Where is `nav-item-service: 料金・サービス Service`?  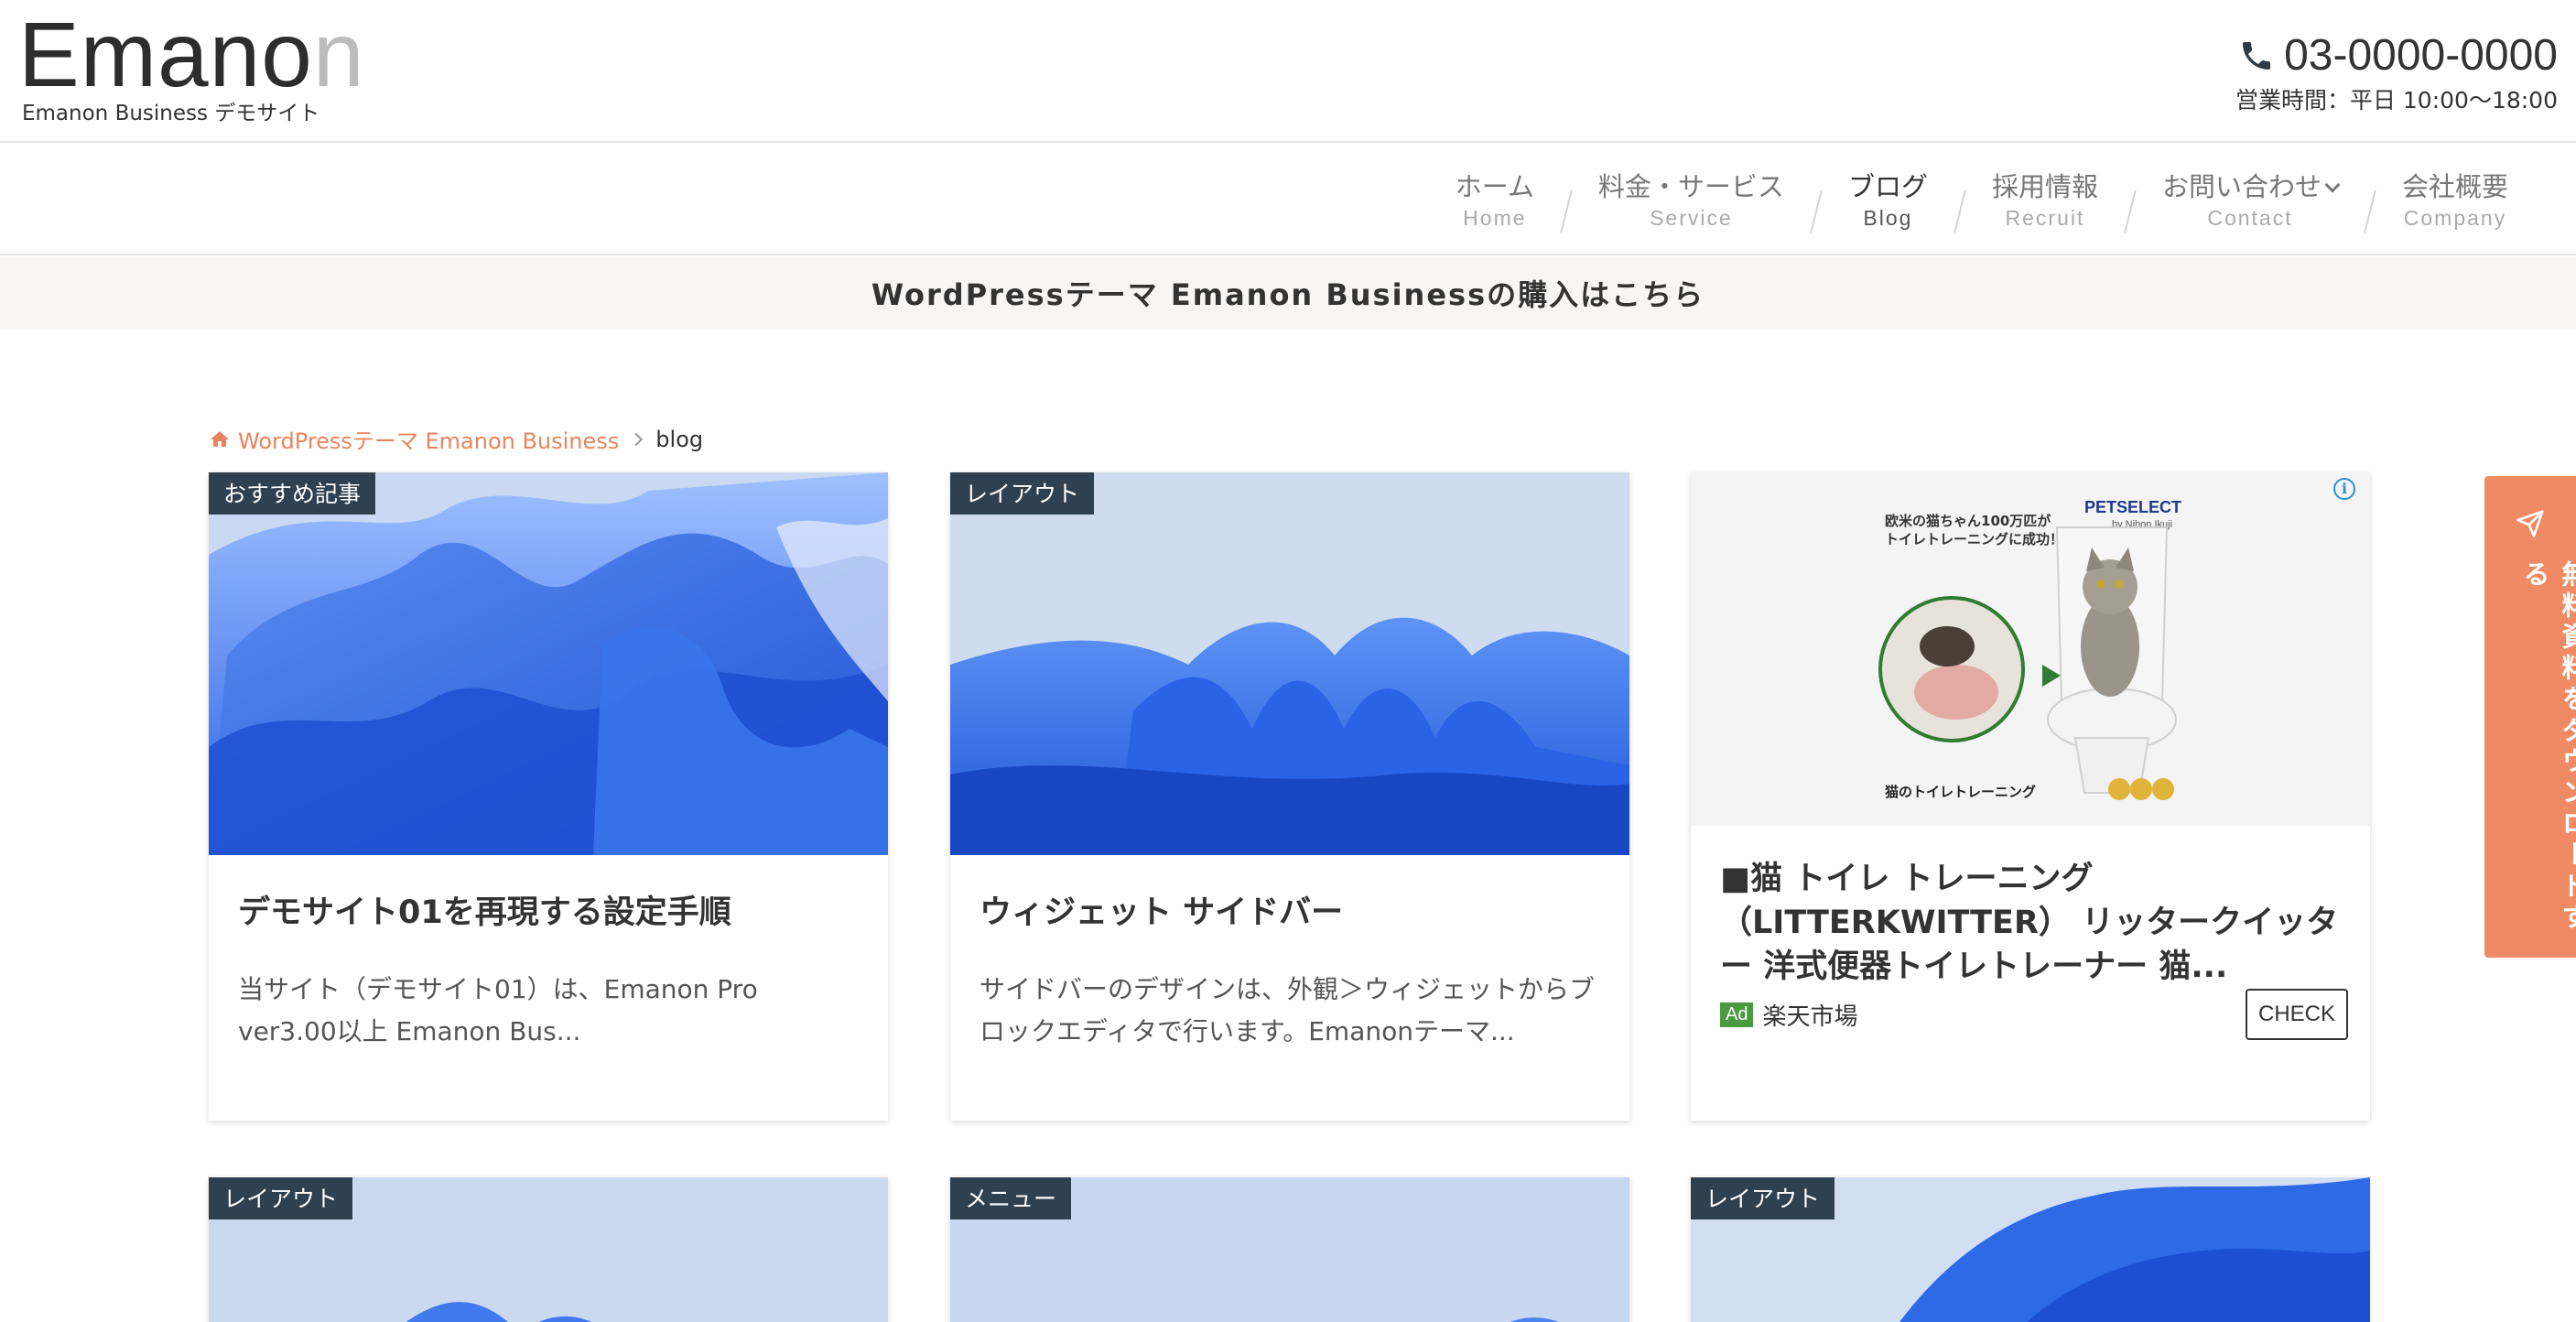
nav-item-service: 料金・サービス Service is located at coordinates (1691, 200).